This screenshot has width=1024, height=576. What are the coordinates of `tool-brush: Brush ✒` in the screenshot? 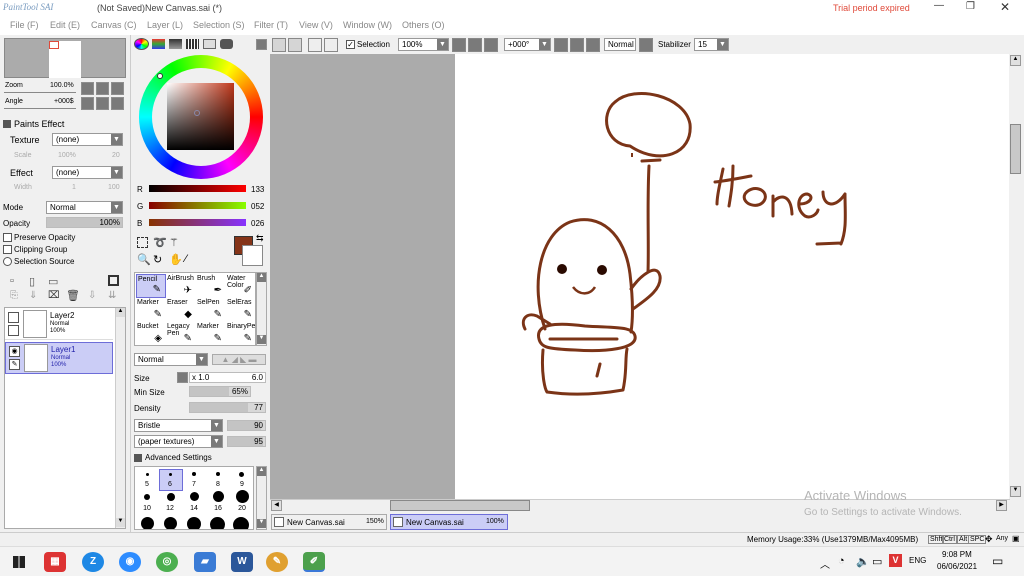 It's located at (211, 286).